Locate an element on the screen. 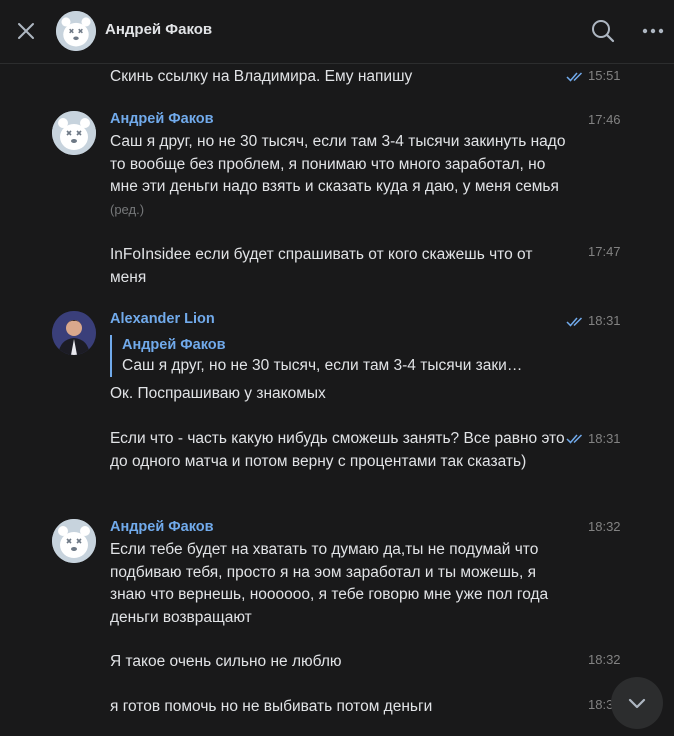 The width and height of the screenshot is (674, 736). edited-label: (ред.) is located at coordinates (127, 209).